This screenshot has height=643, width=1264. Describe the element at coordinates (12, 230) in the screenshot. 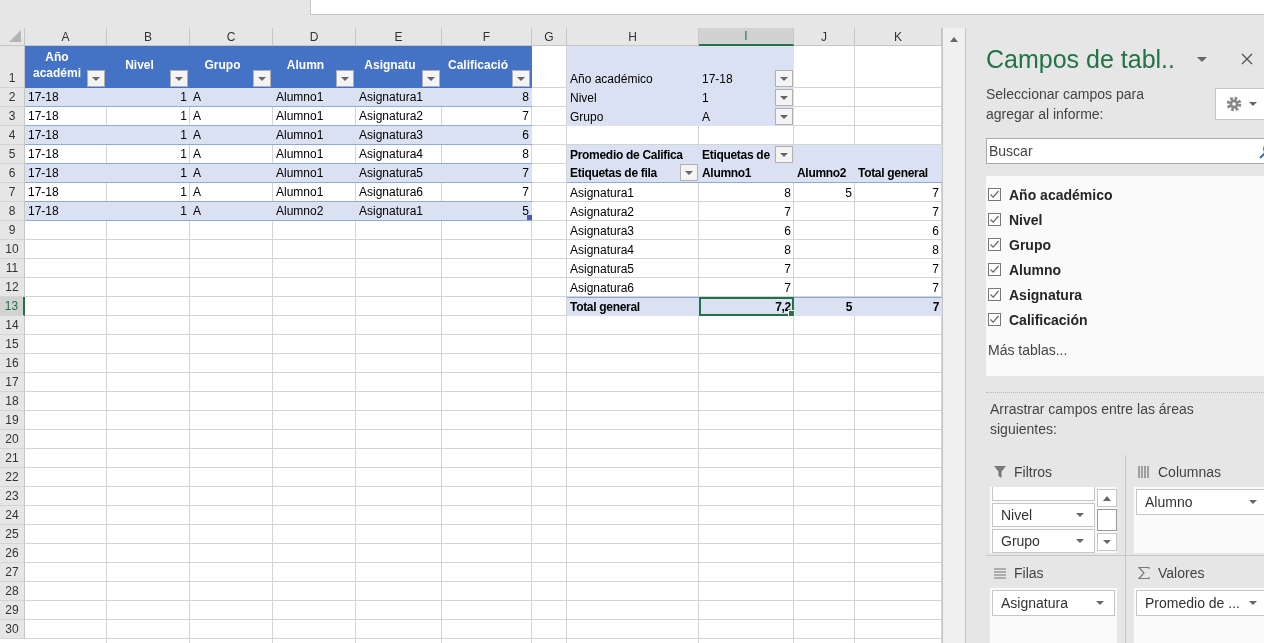

I see `row-header: 9` at that location.